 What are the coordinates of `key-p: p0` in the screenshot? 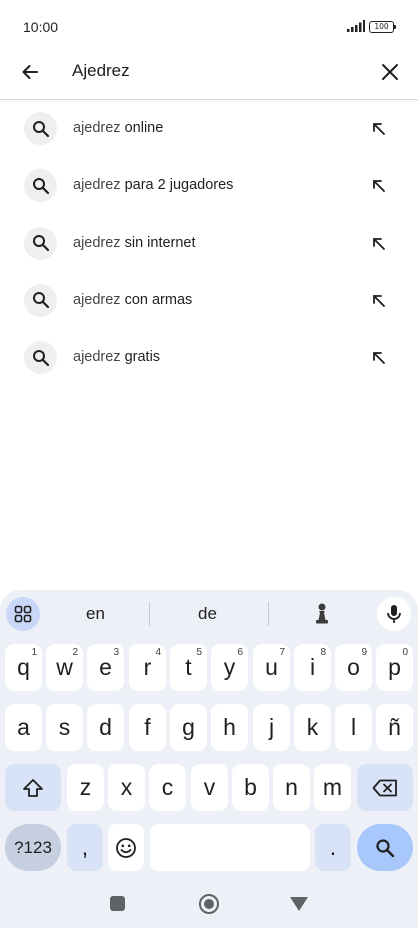 It's located at (394, 667).